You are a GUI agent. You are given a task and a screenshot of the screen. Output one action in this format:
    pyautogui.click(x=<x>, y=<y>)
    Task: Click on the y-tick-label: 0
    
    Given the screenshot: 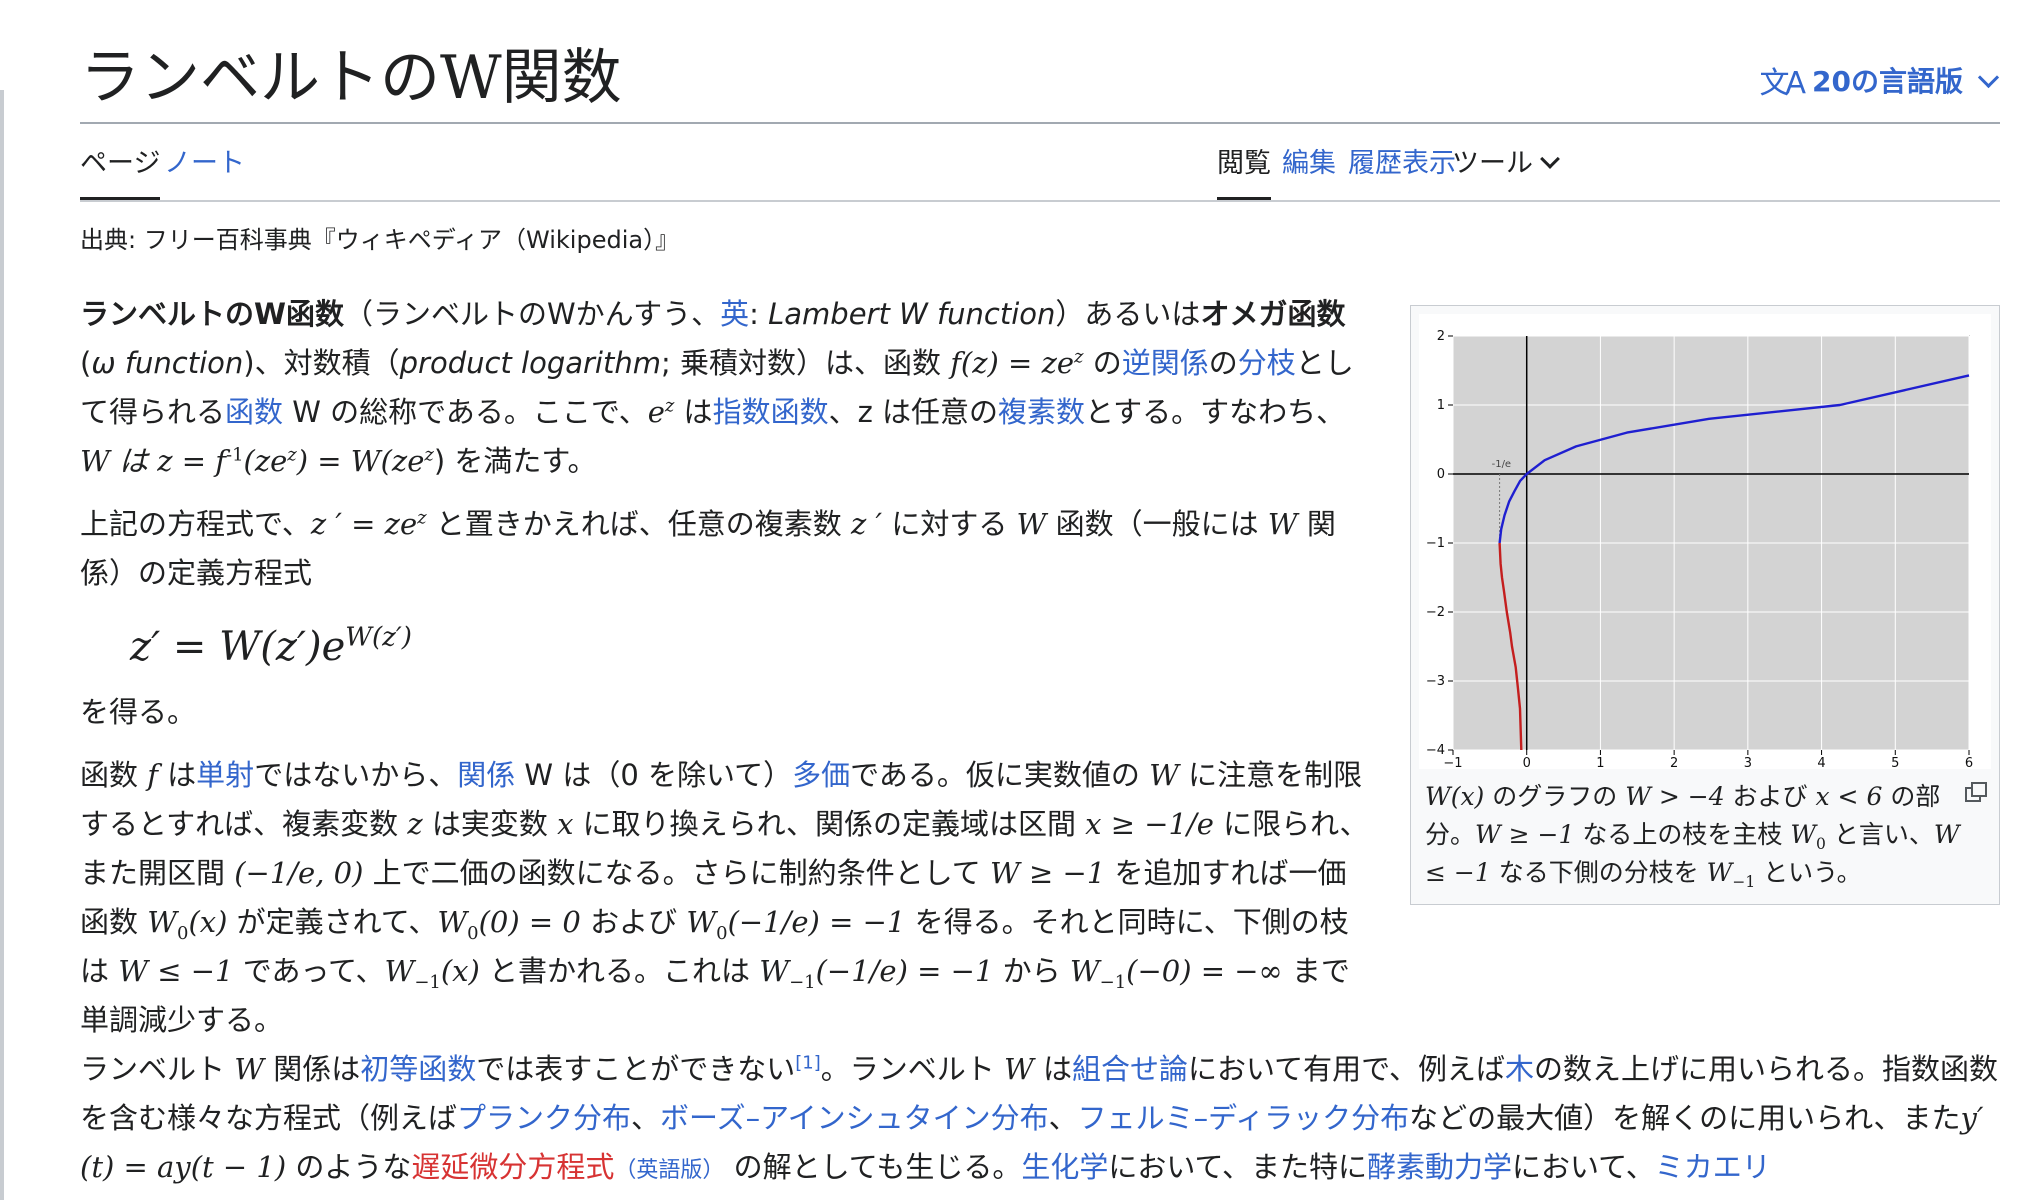 What is the action you would take?
    pyautogui.click(x=1441, y=474)
    